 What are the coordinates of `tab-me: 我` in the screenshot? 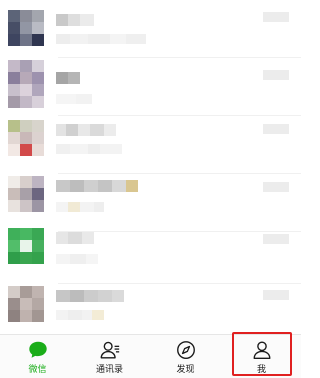 It's located at (261, 356).